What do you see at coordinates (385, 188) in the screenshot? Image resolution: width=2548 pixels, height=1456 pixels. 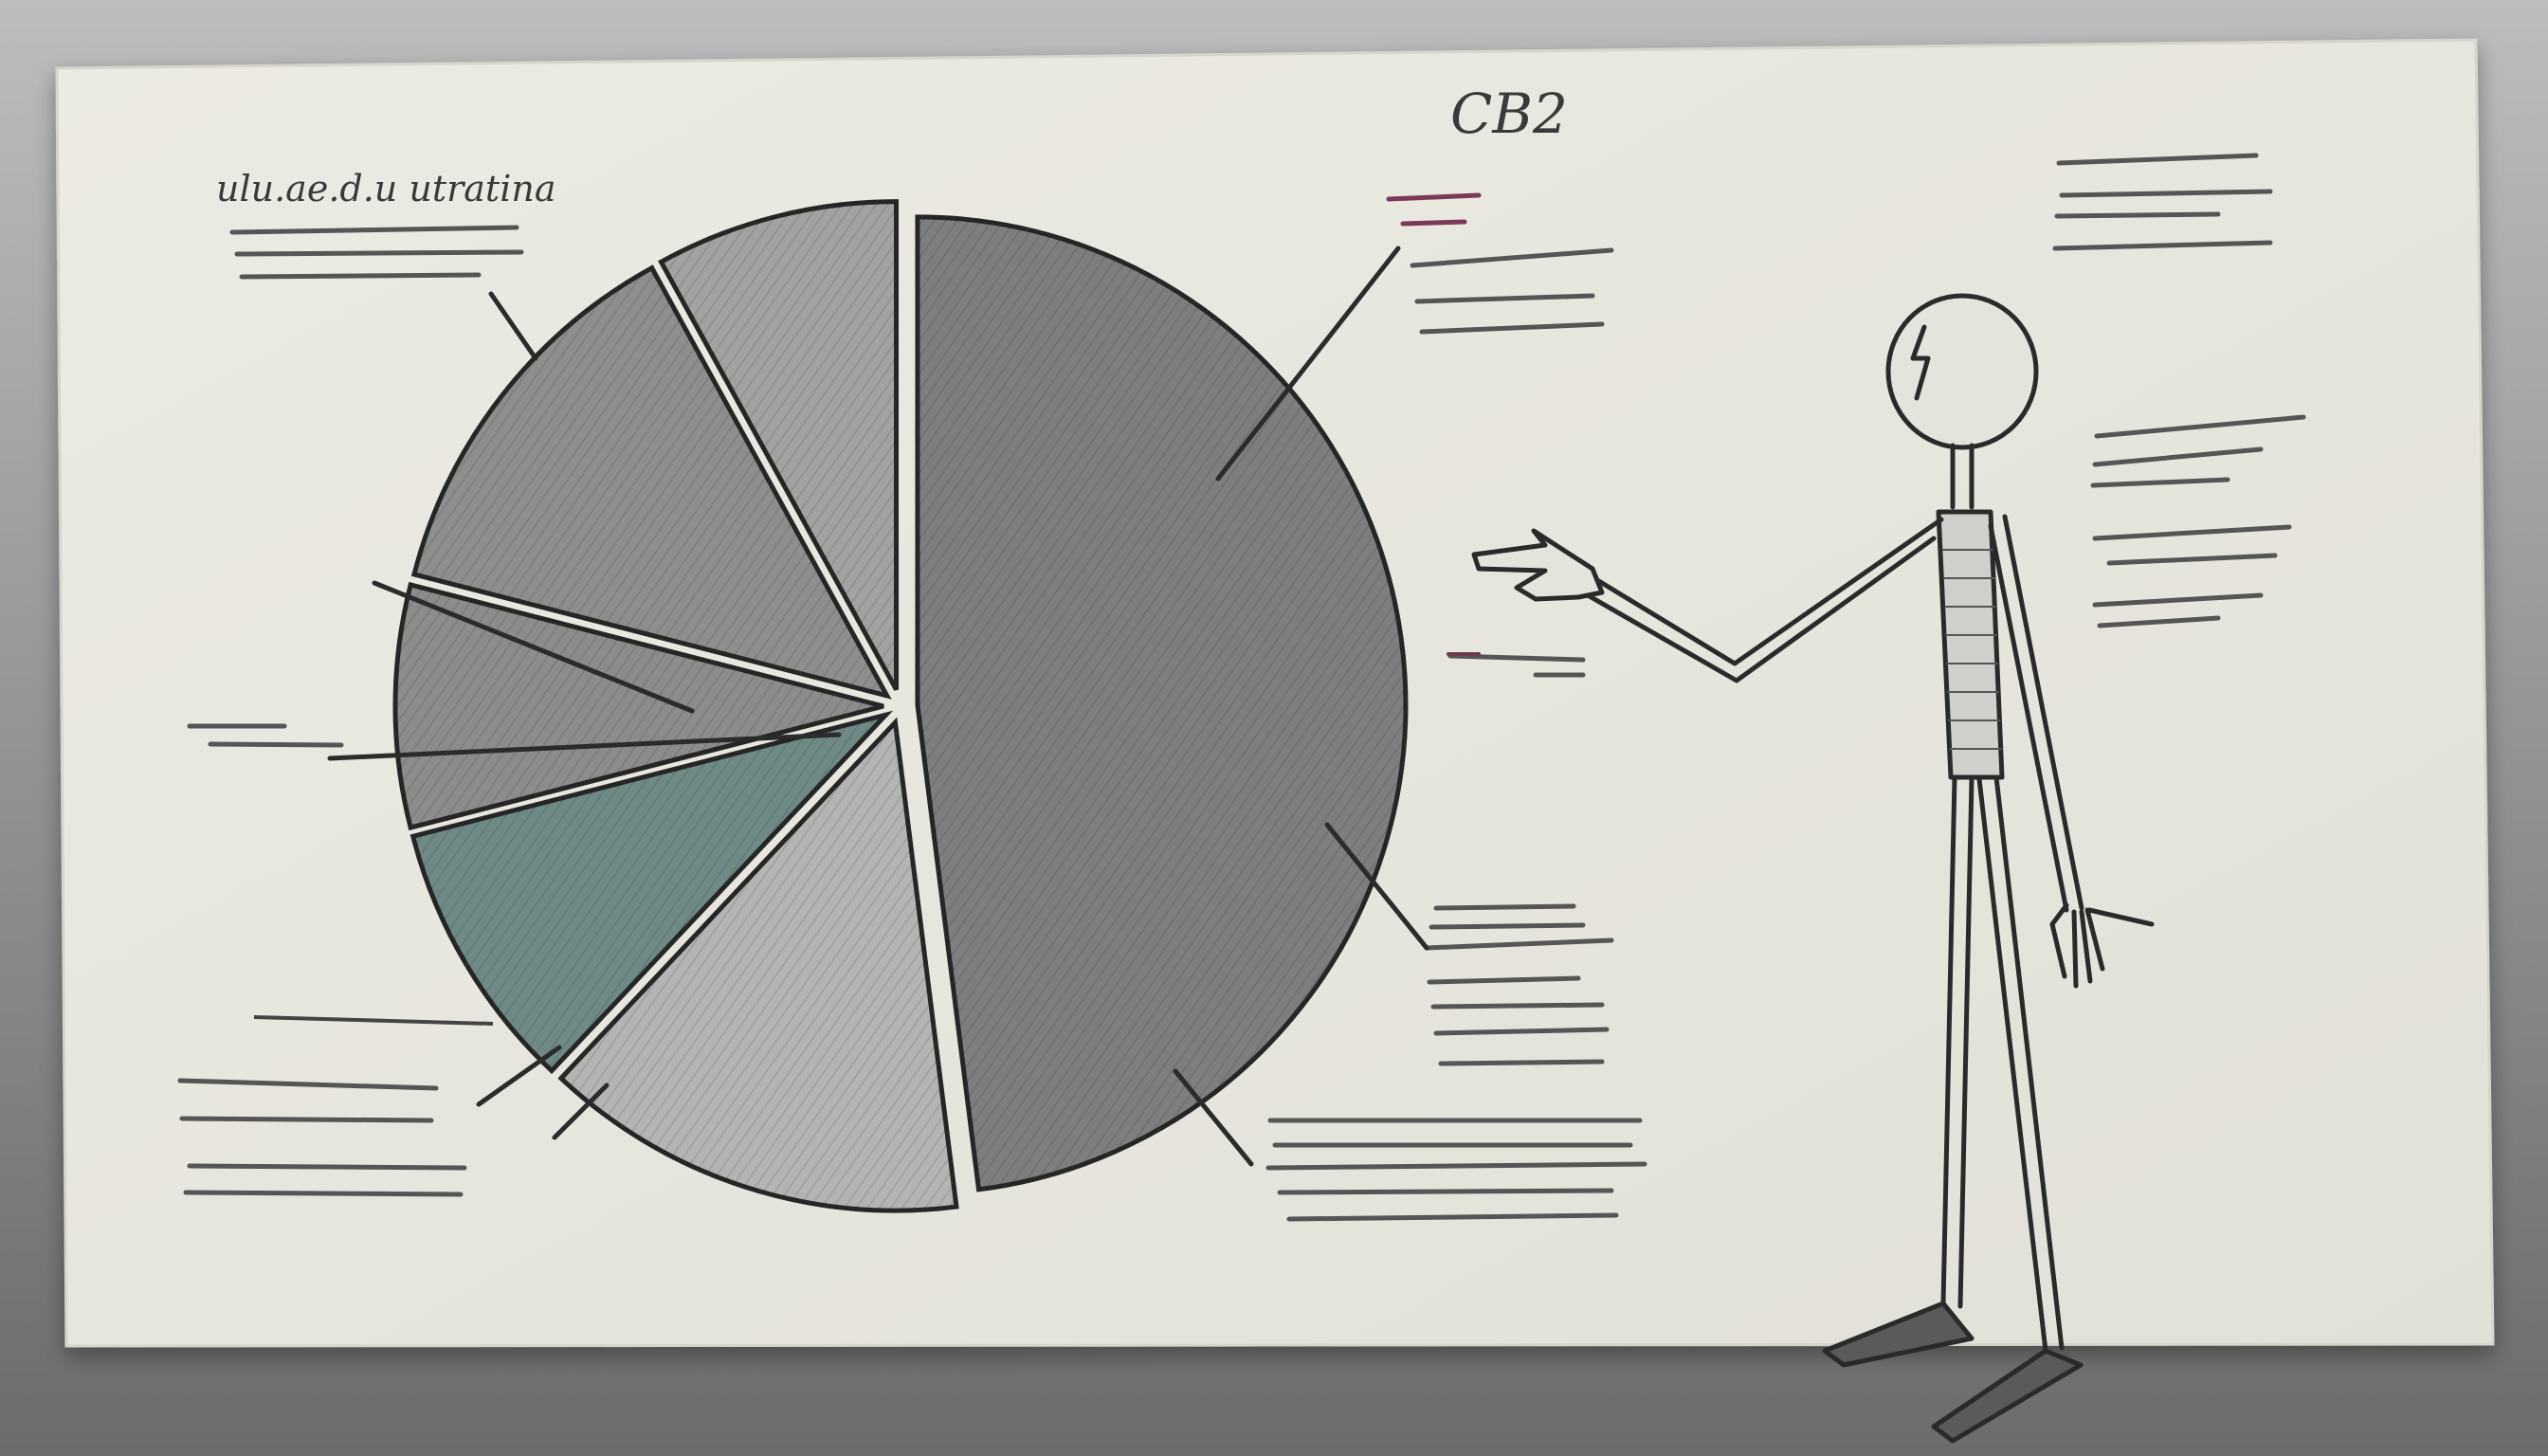 I see `left-heading-scribble: ulu.ae.d.u utratina` at bounding box center [385, 188].